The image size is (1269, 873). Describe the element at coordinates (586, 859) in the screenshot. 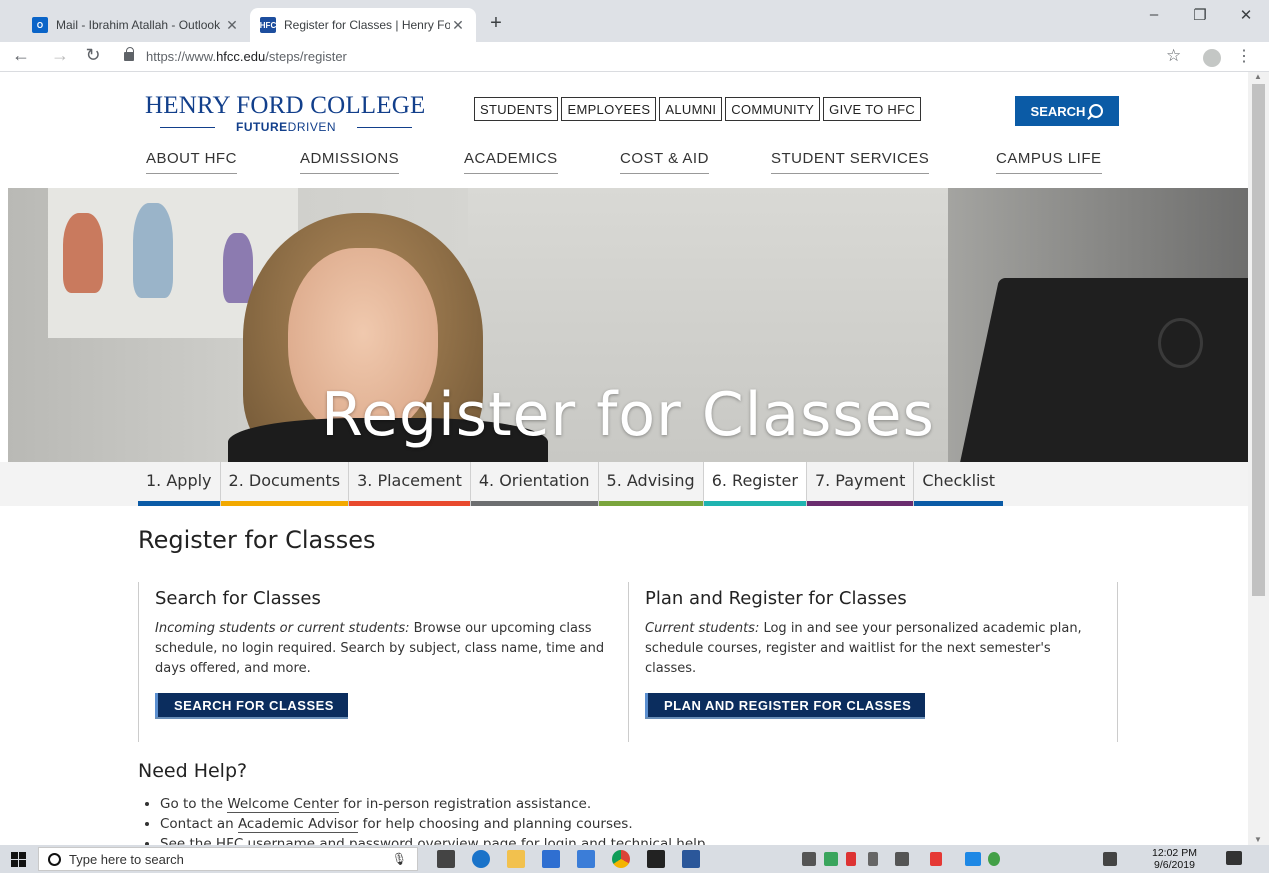

I see `media-icon` at that location.